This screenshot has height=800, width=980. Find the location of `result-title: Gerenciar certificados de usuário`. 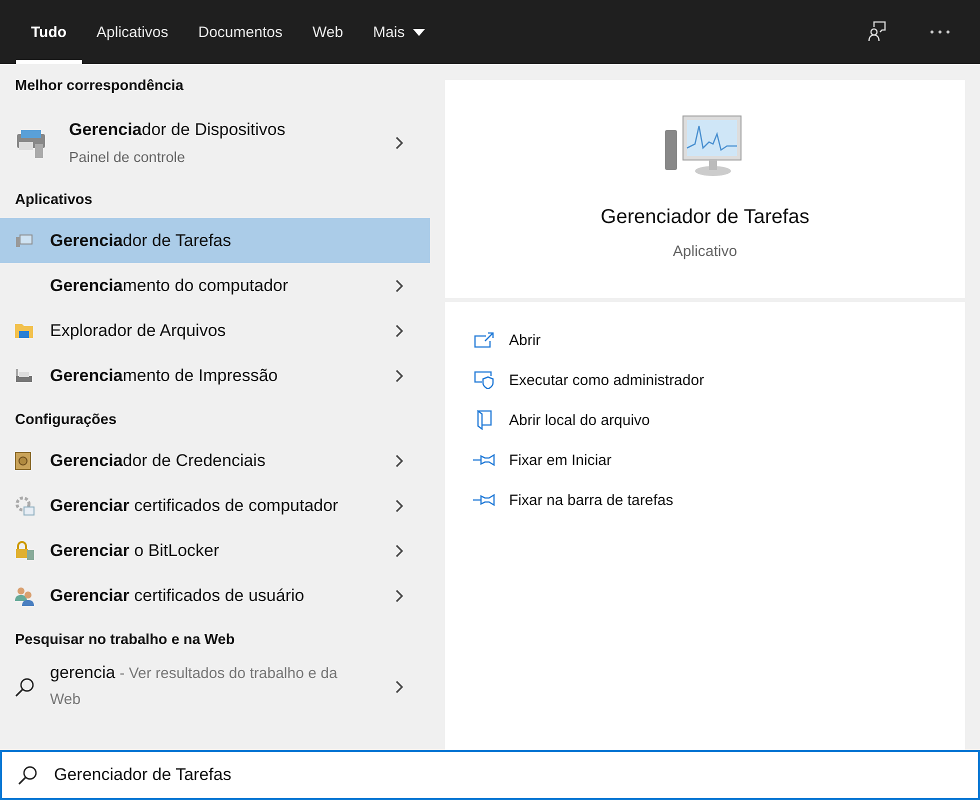

result-title: Gerenciar certificados de usuário is located at coordinates (178, 596).